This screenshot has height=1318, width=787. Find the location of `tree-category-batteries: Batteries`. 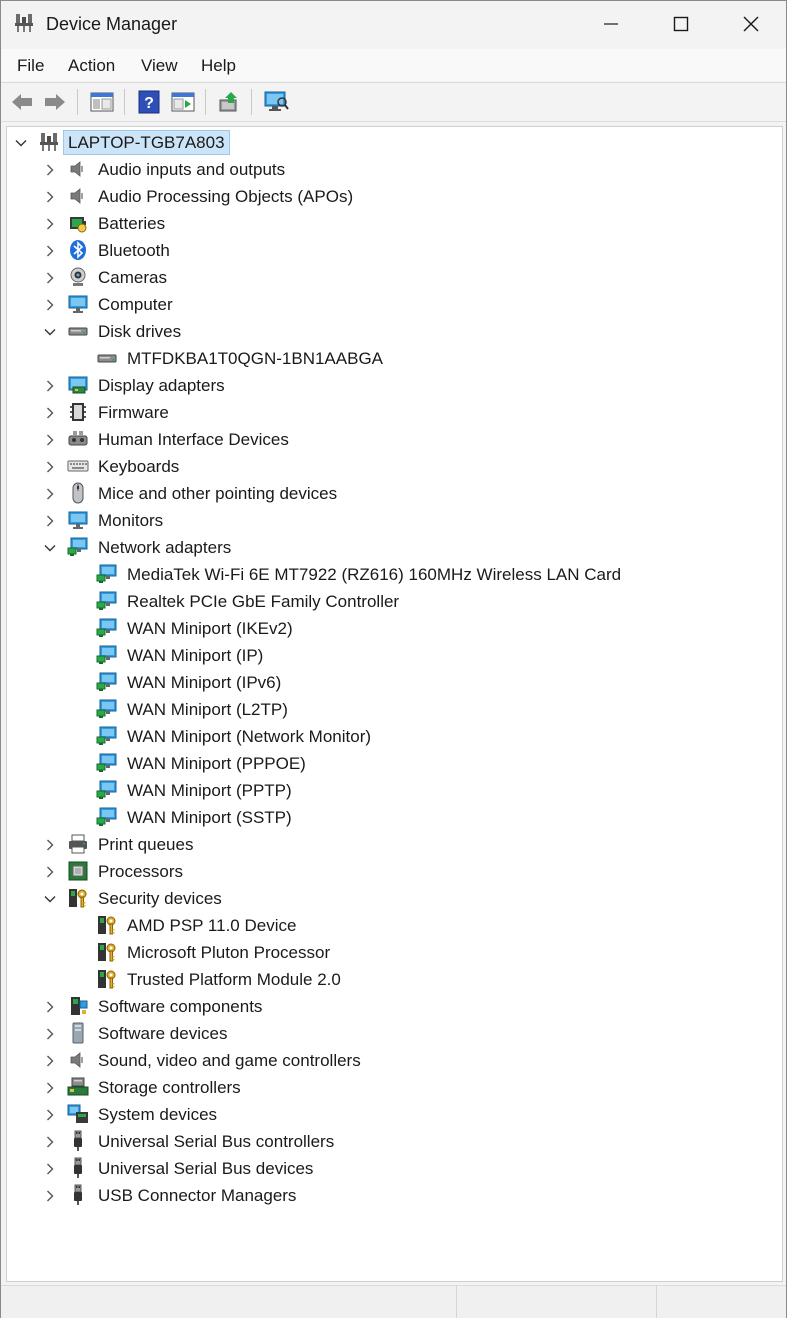

tree-category-batteries: Batteries is located at coordinates (392, 223).